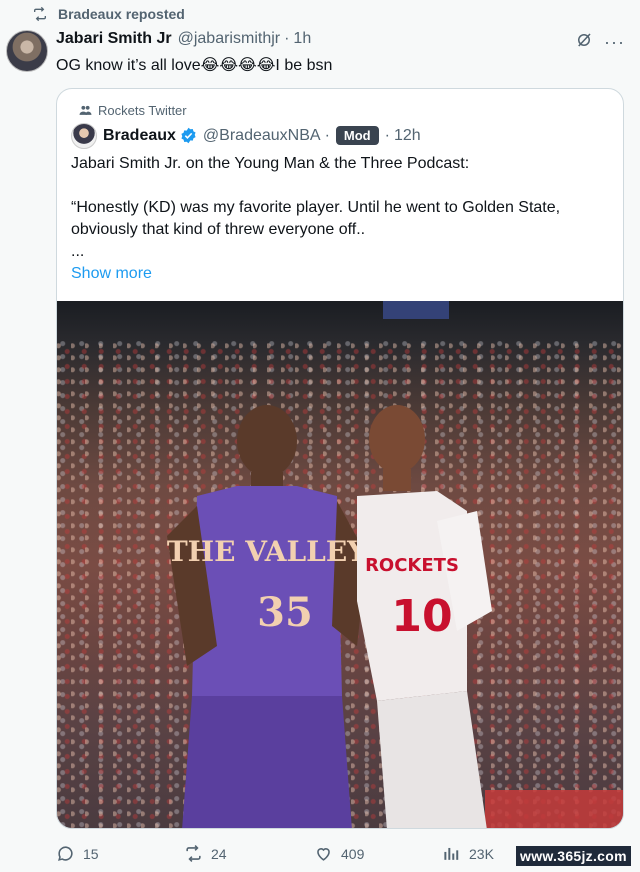 The width and height of the screenshot is (640, 872). I want to click on arena-sign, so click(416, 310).